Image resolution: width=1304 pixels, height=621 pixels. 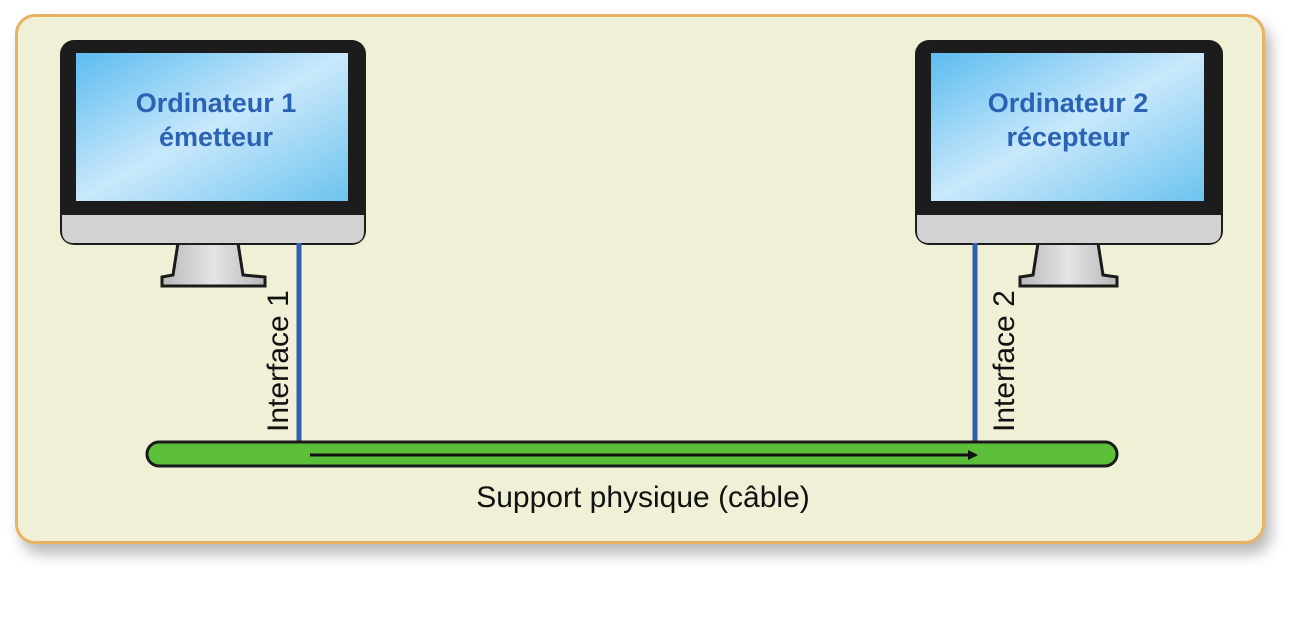 I want to click on computer-2-stand, so click(x=1068, y=264).